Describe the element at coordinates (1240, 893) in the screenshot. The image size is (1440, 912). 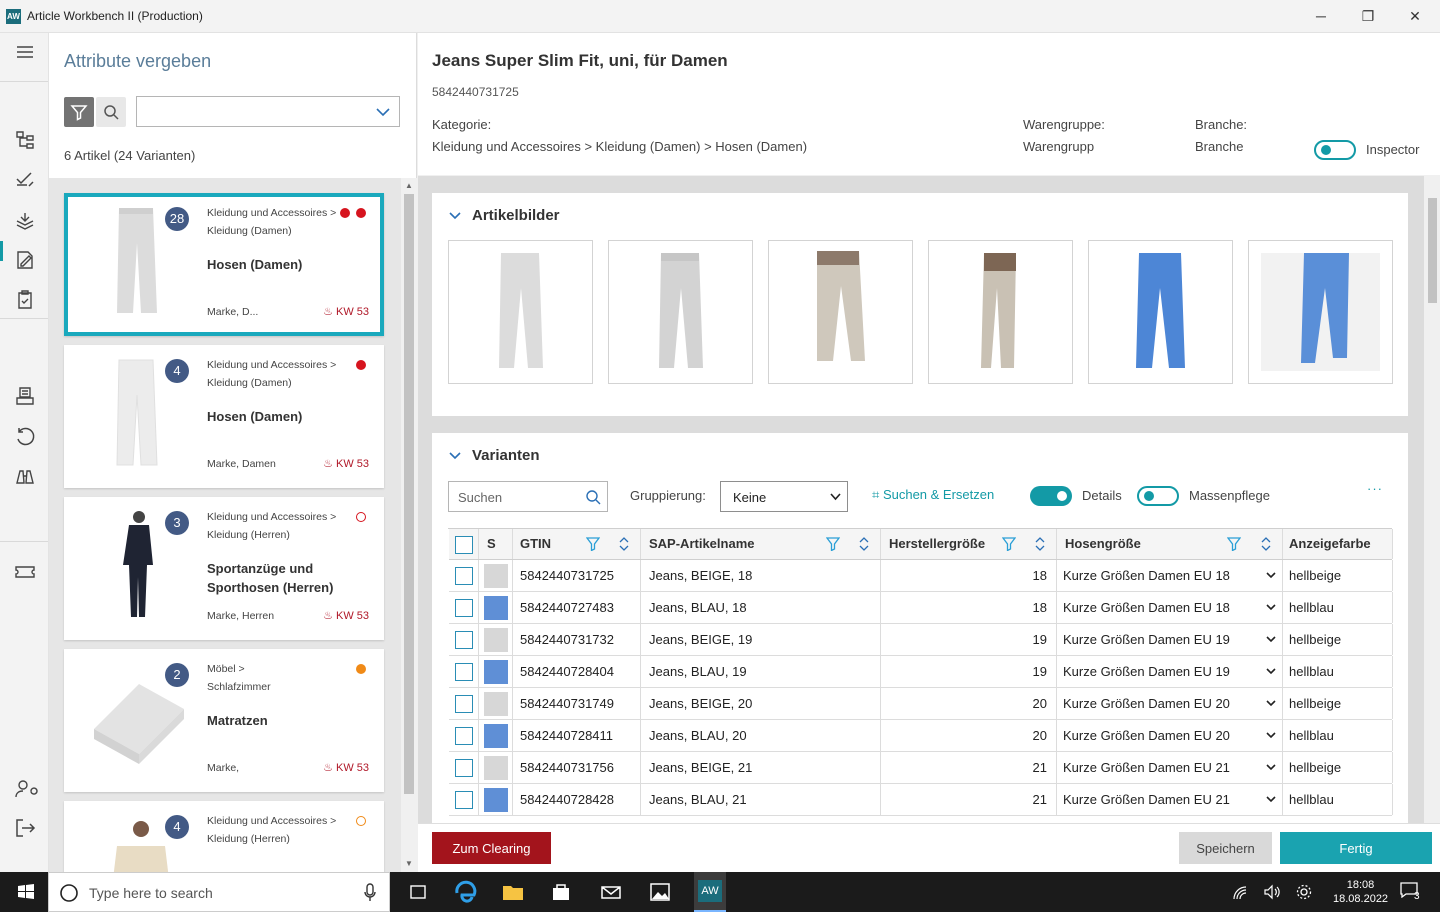
I see `network-icon` at that location.